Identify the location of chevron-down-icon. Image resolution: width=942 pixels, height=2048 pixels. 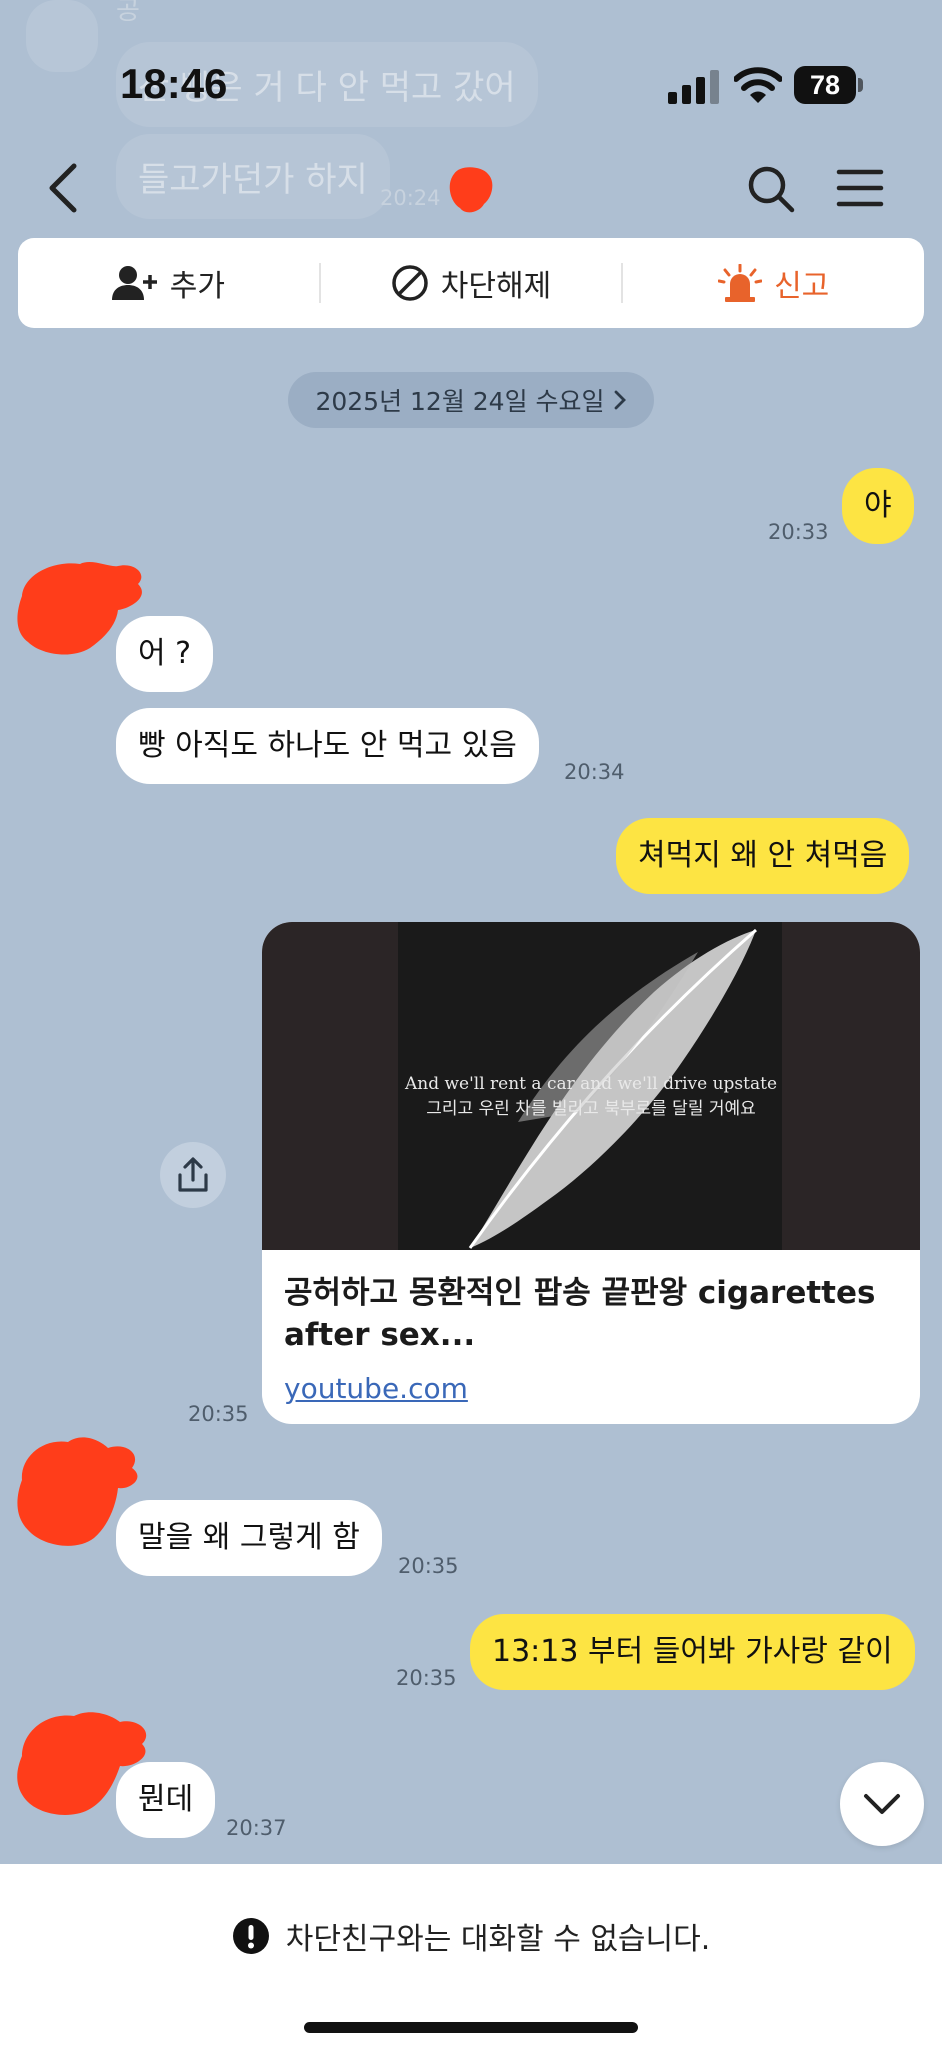
(882, 1804).